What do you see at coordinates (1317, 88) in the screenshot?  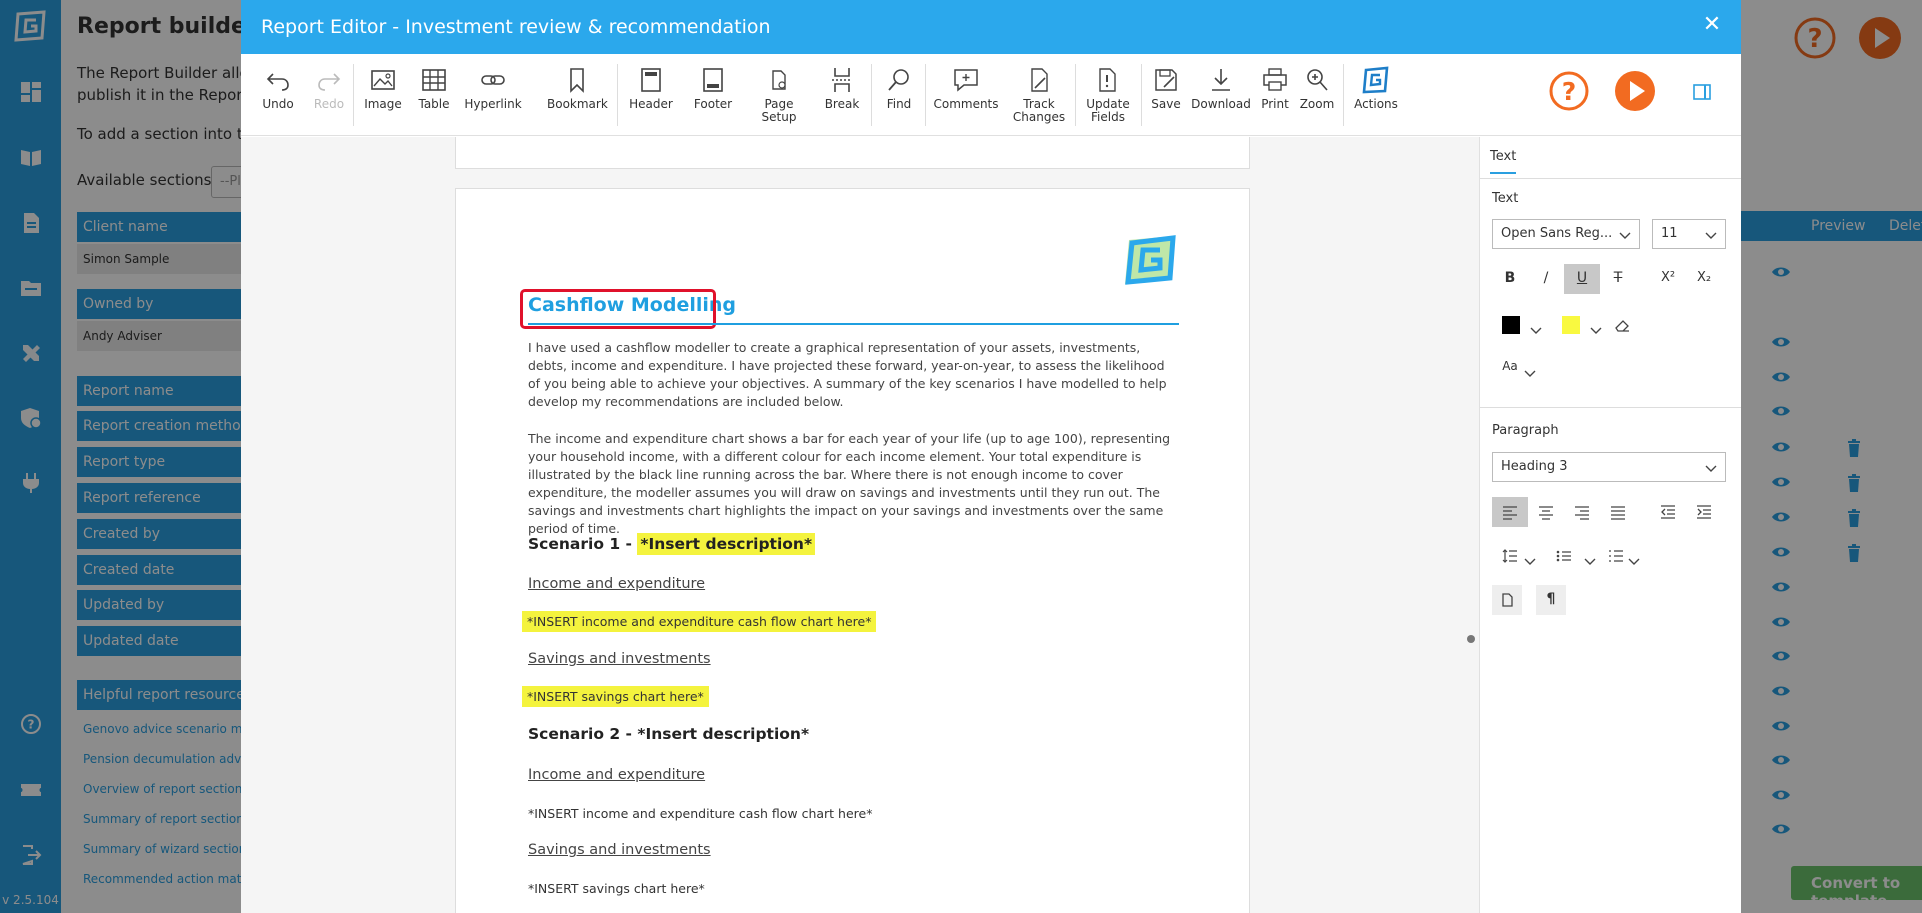 I see `zoom-button: Zoom` at bounding box center [1317, 88].